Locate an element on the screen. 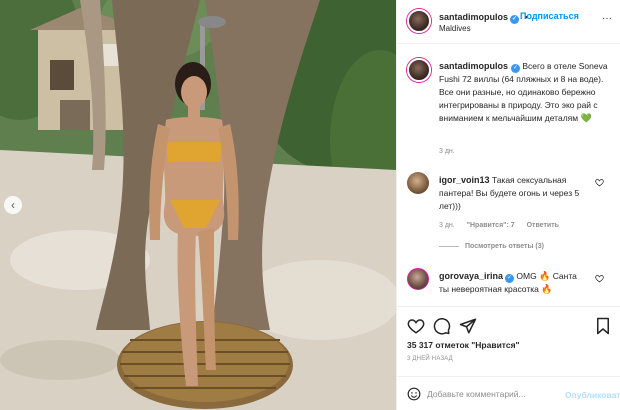  caption-username: santadimopulos is located at coordinates (473, 66).